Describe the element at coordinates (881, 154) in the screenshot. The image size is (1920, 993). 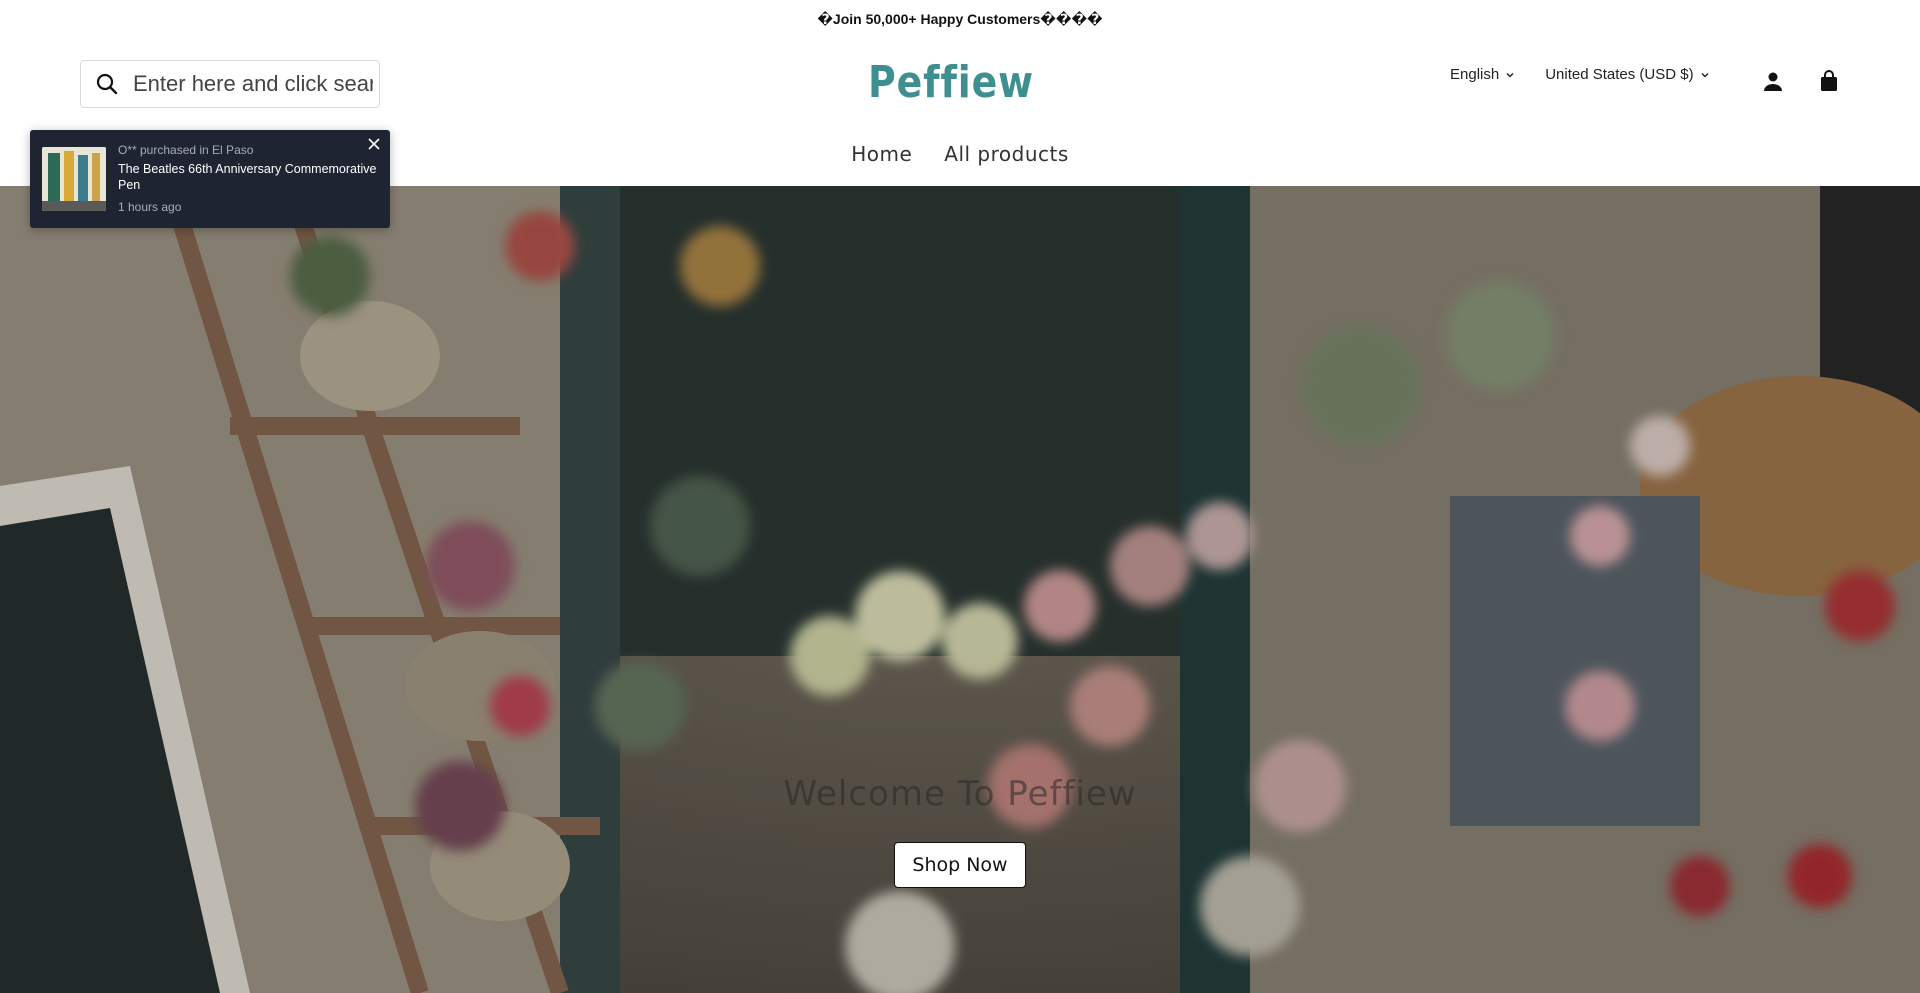
I see `nav-home: Home` at that location.